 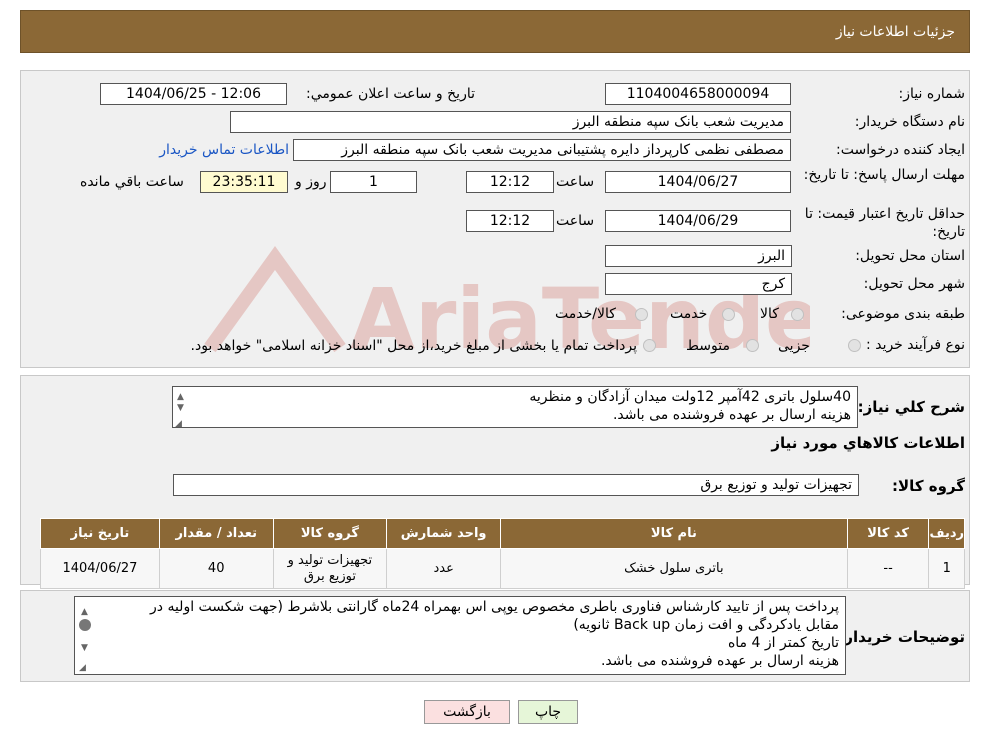 I want to click on purchase-small-radio, so click(x=854, y=345).